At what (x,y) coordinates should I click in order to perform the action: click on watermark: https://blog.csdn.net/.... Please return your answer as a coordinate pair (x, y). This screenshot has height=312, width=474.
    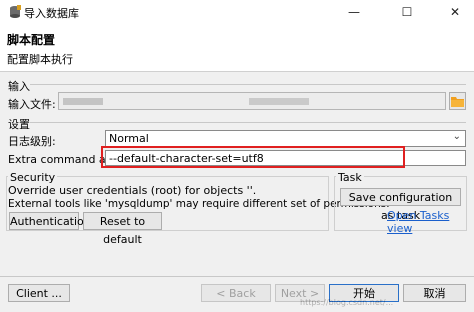
    Looking at the image, I should click on (347, 302).